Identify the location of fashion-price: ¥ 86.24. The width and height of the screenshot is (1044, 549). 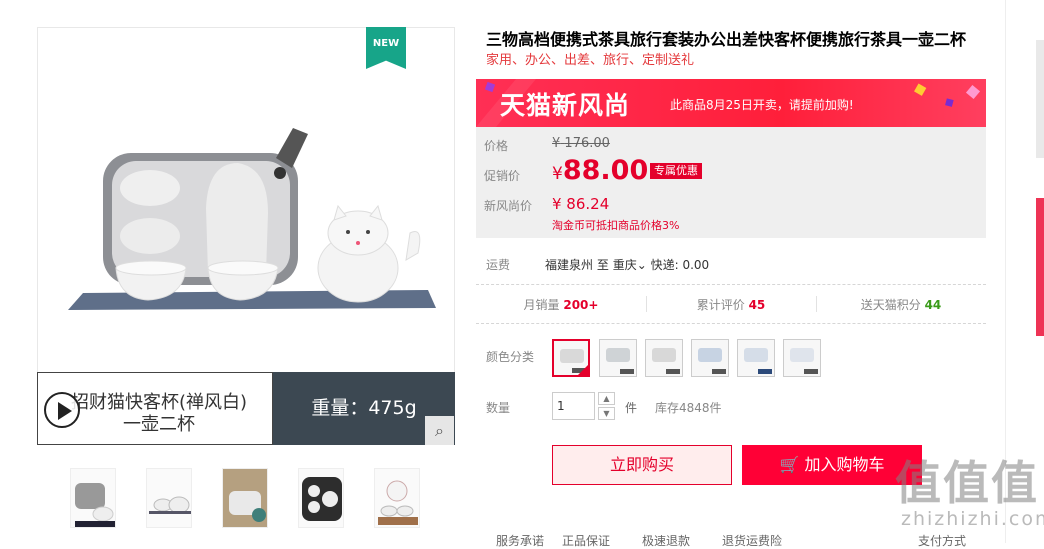
(581, 204).